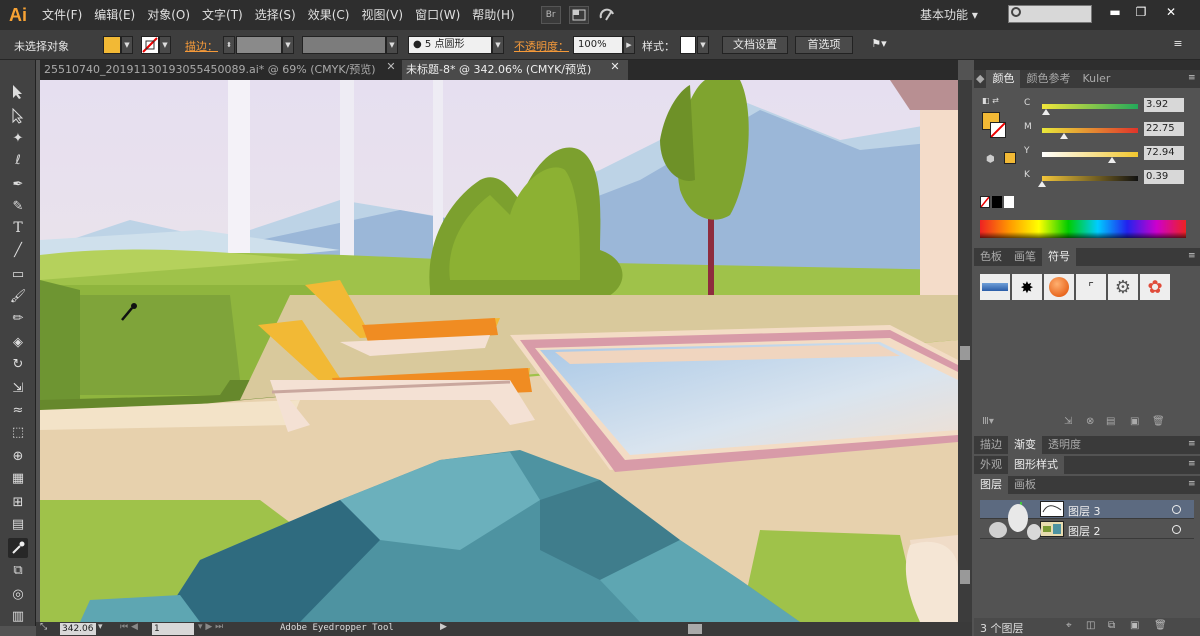  I want to click on direct-selection-tool-icon, so click(18, 116).